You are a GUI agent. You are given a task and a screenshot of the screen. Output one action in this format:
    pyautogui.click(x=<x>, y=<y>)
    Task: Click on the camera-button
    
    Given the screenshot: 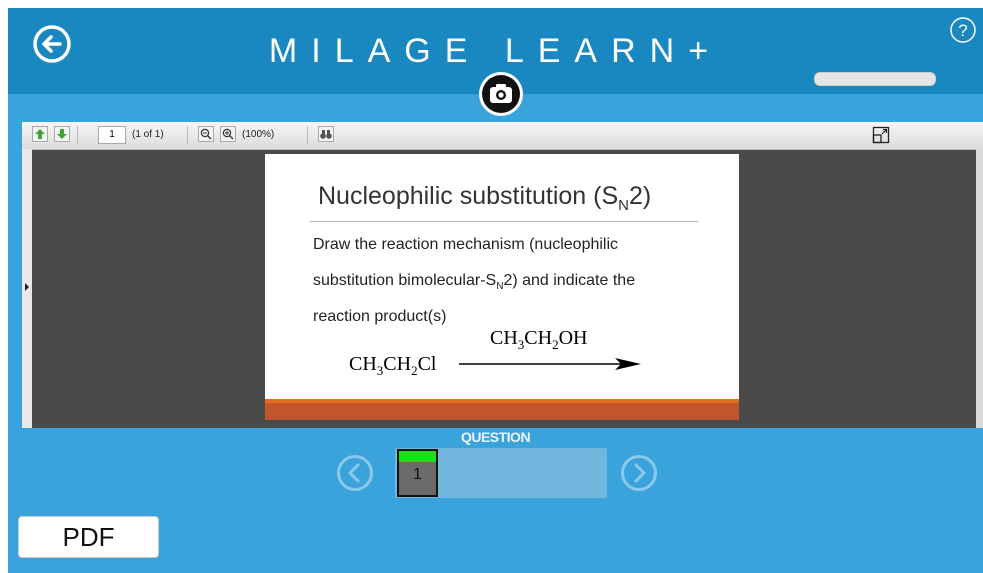 What is the action you would take?
    pyautogui.click(x=501, y=94)
    